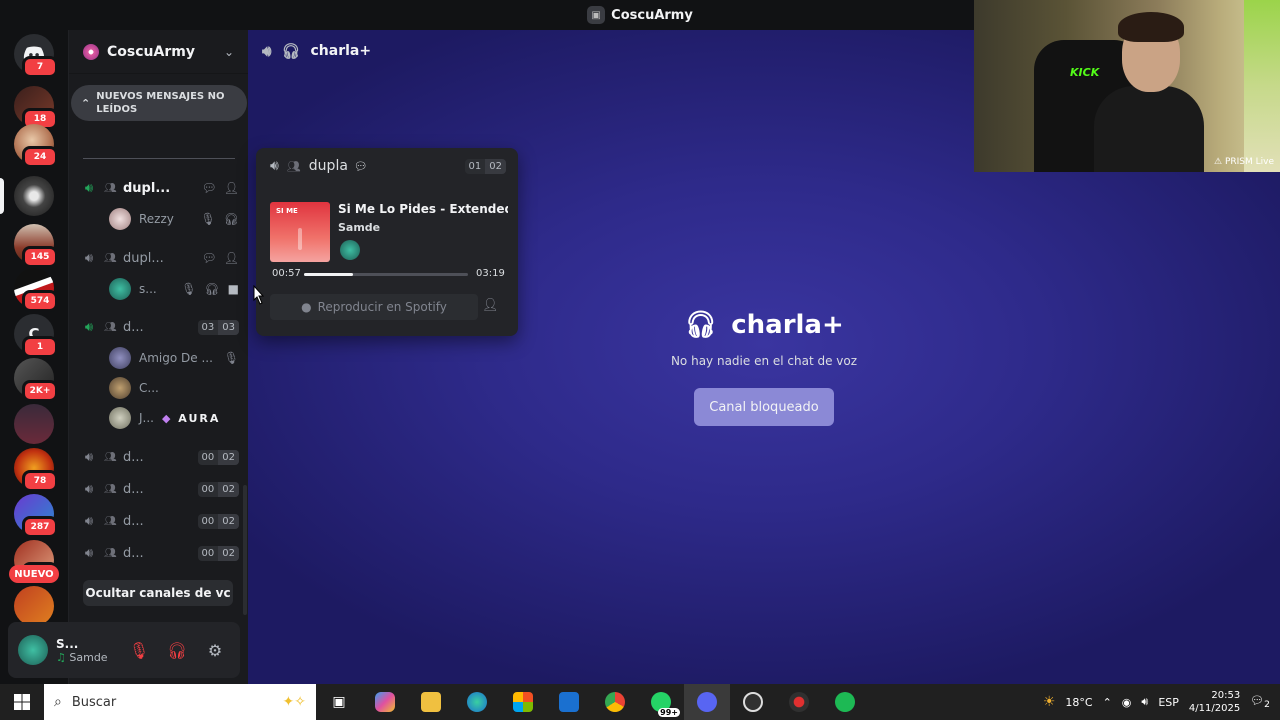  I want to click on whatsapp-badge: 99+, so click(669, 712).